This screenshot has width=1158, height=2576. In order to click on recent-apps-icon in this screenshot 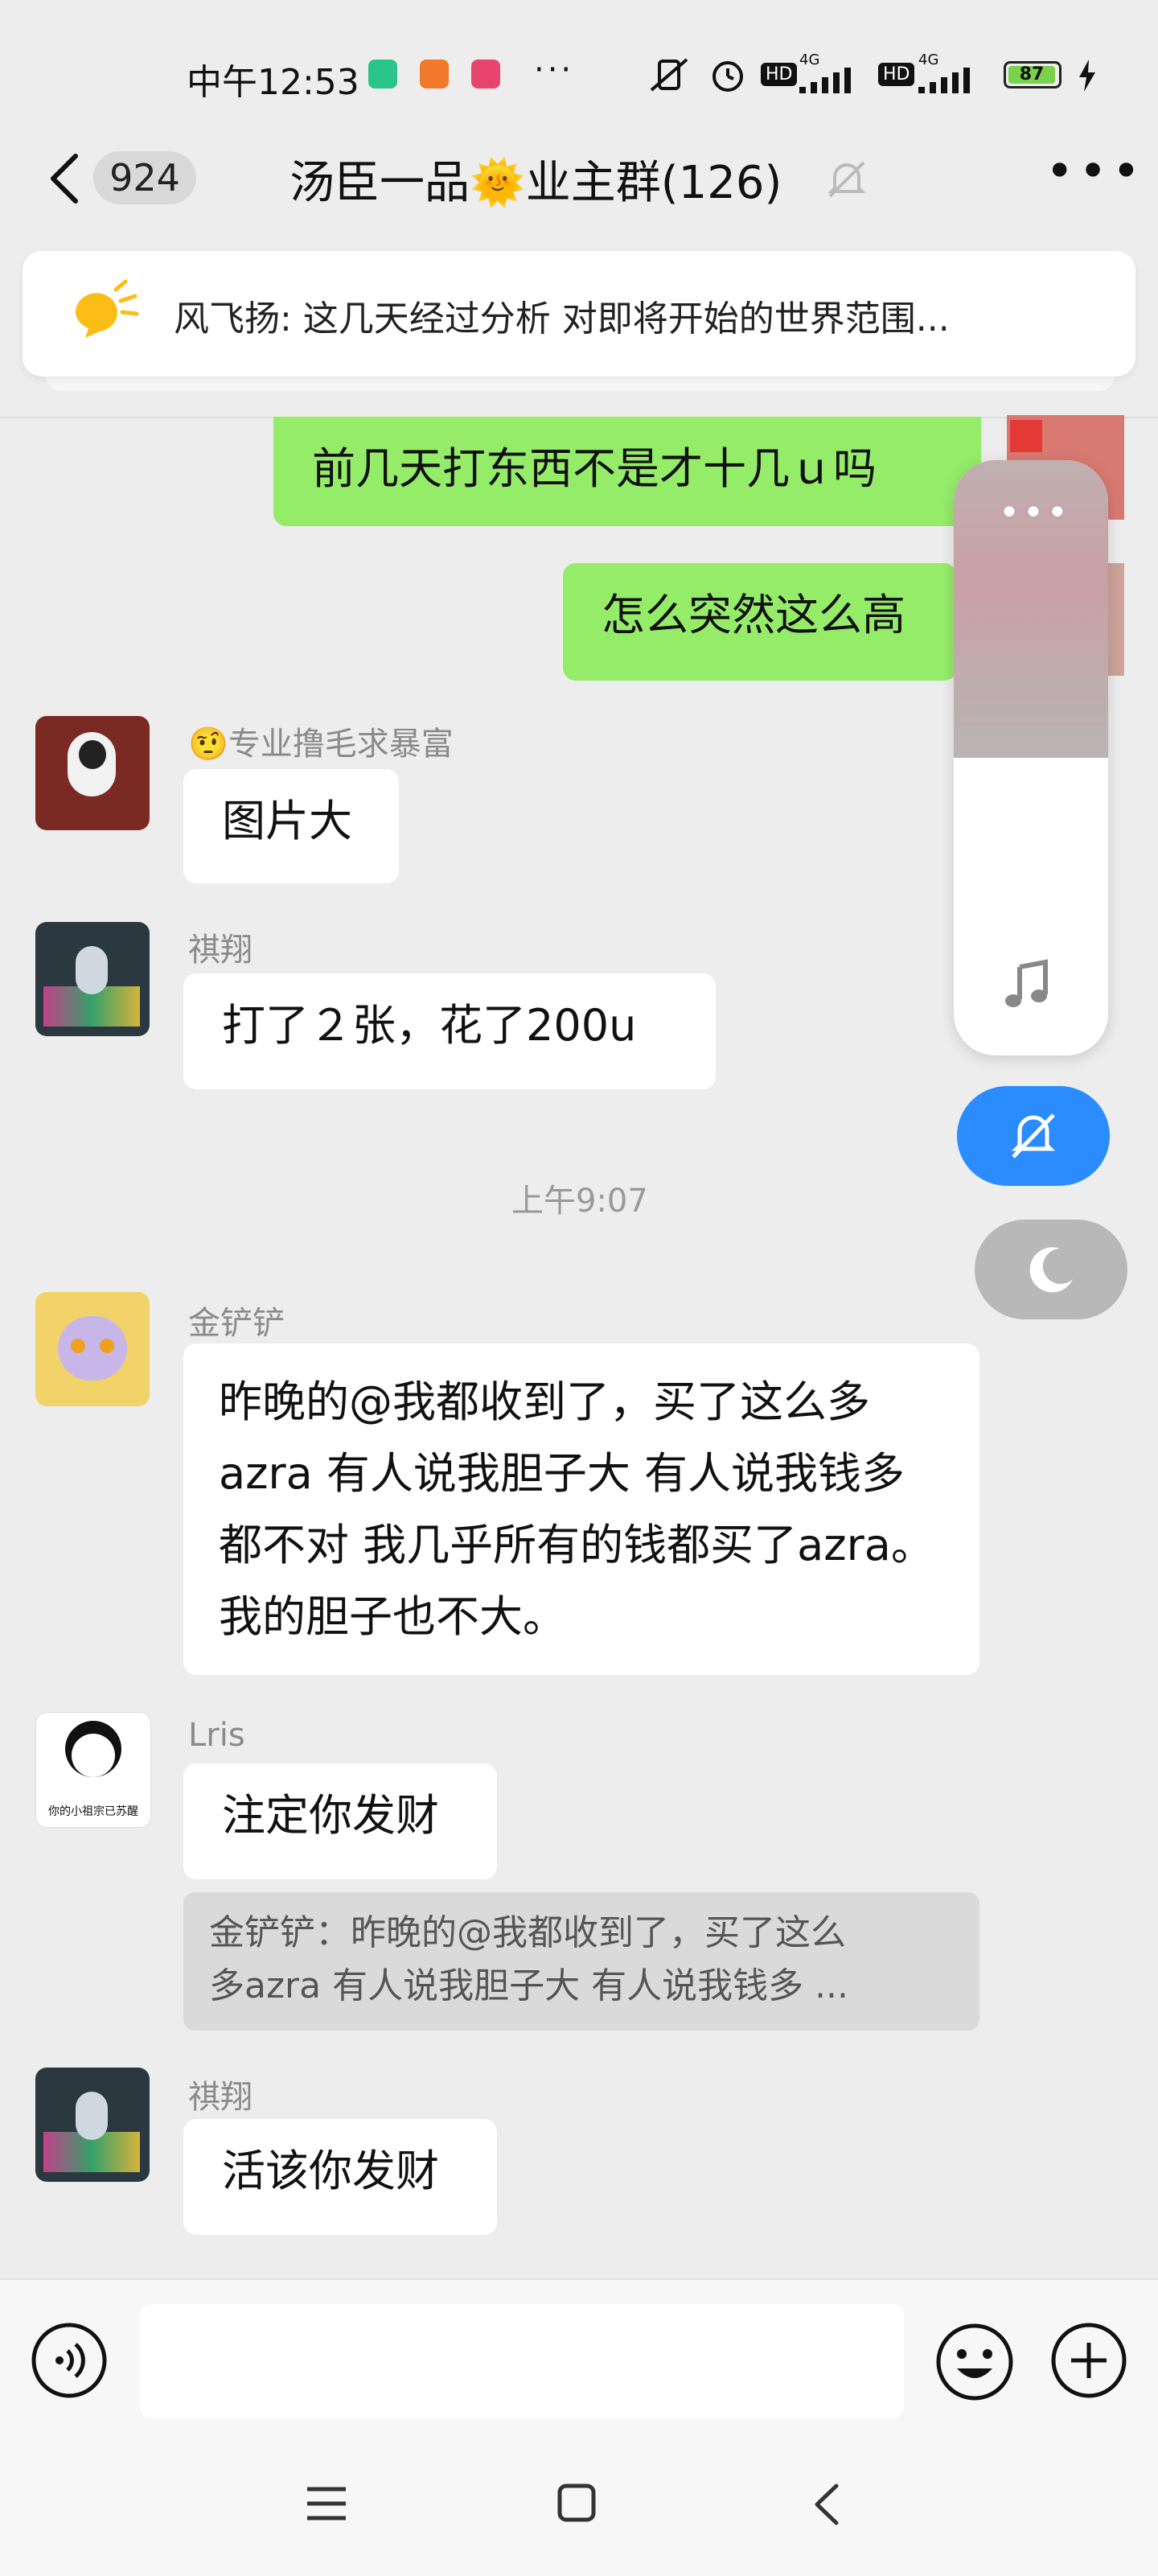, I will do `click(326, 2503)`.